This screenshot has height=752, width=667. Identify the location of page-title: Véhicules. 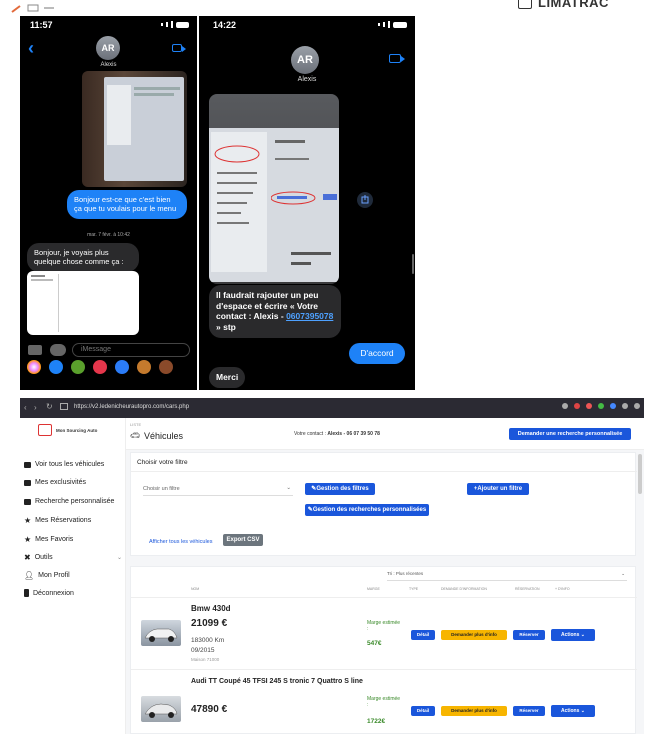
(164, 436).